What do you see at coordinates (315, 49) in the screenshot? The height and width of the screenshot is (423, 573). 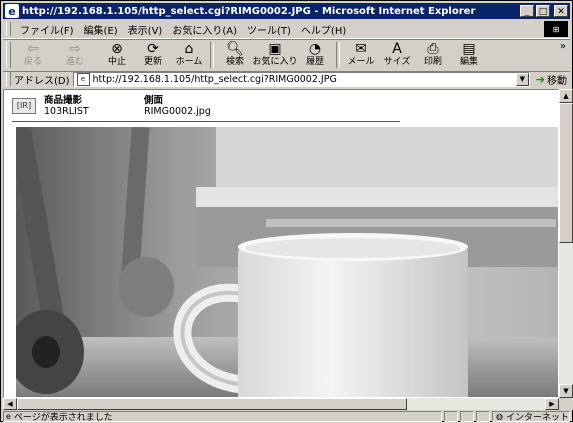 I see `history-icon: ◔` at bounding box center [315, 49].